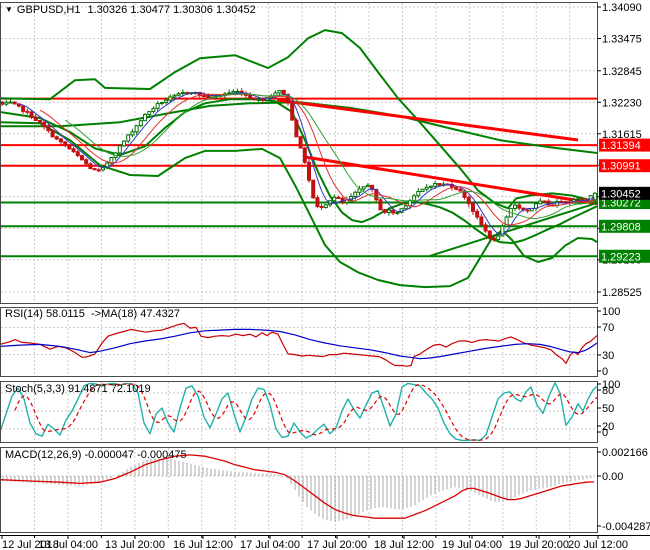  What do you see at coordinates (625, 453) in the screenshot?
I see `macd-axis-tick-label: 0.002166` at bounding box center [625, 453].